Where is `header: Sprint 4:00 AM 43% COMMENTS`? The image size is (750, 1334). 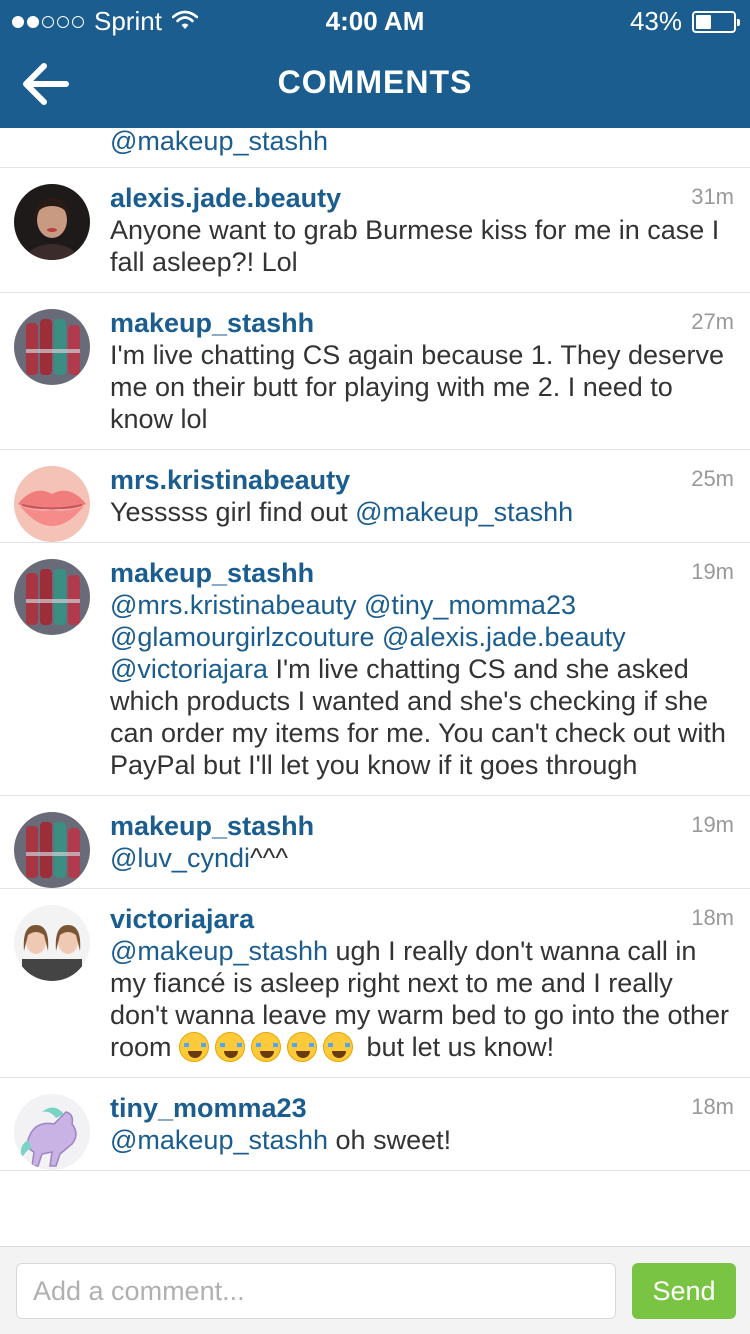
header: Sprint 4:00 AM 43% COMMENTS is located at coordinates (375, 64).